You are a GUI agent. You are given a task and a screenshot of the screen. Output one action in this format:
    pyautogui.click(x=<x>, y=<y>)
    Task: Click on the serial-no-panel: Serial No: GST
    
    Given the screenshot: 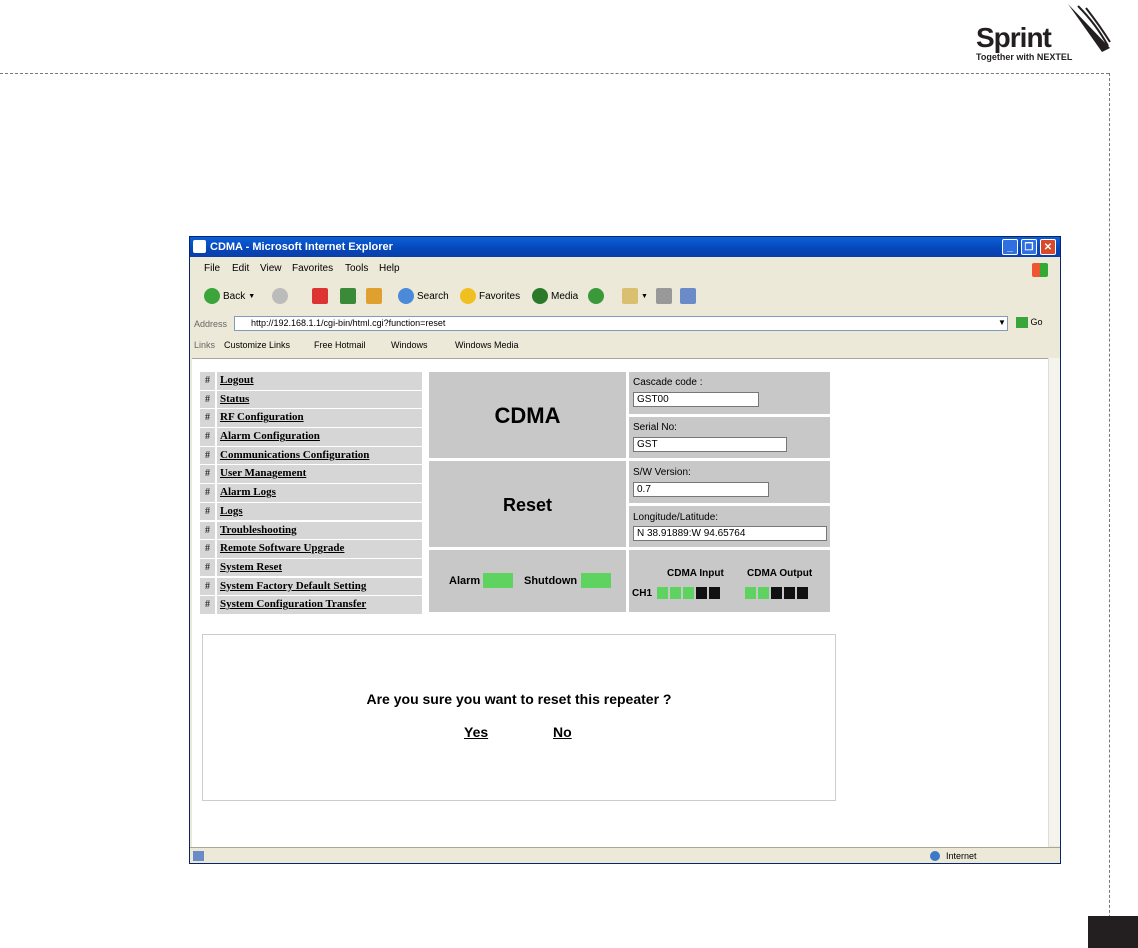 What is the action you would take?
    pyautogui.click(x=729, y=437)
    